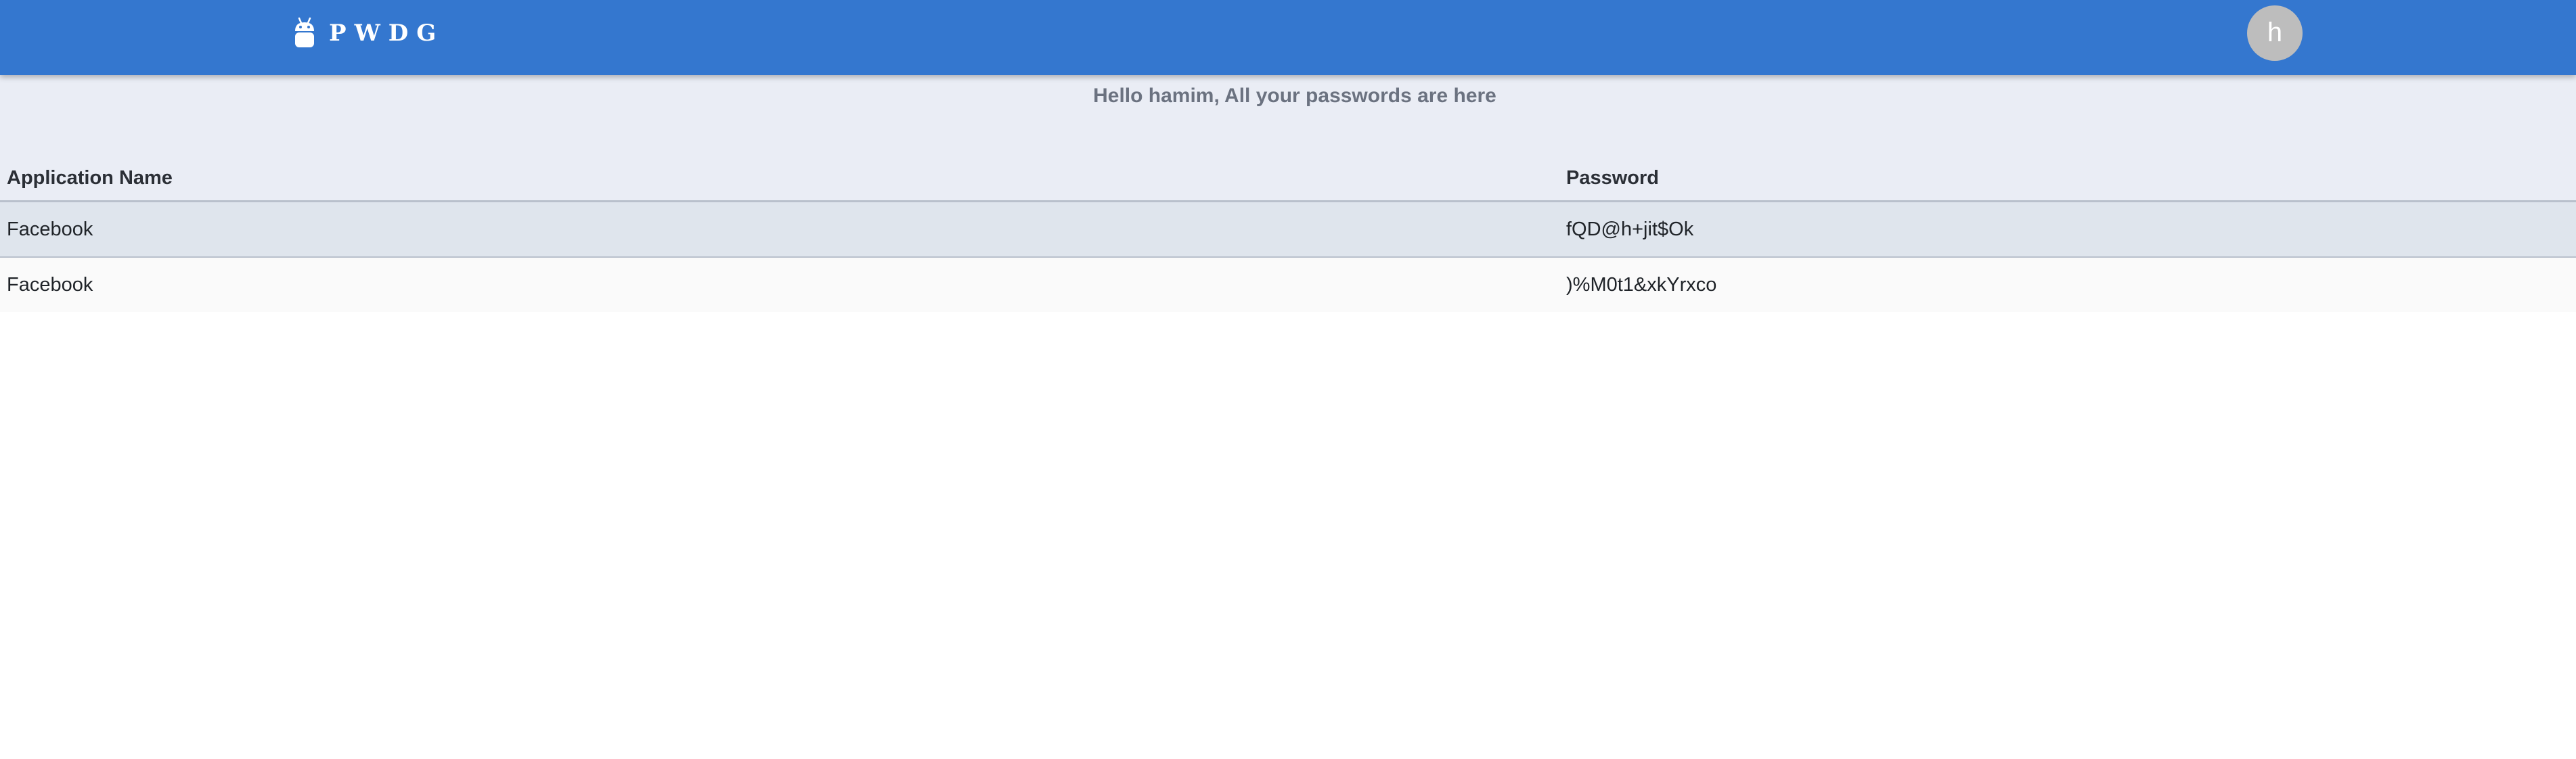  Describe the element at coordinates (1630, 229) in the screenshot. I see `password-cell: fQD@h+jit$Ok` at that location.